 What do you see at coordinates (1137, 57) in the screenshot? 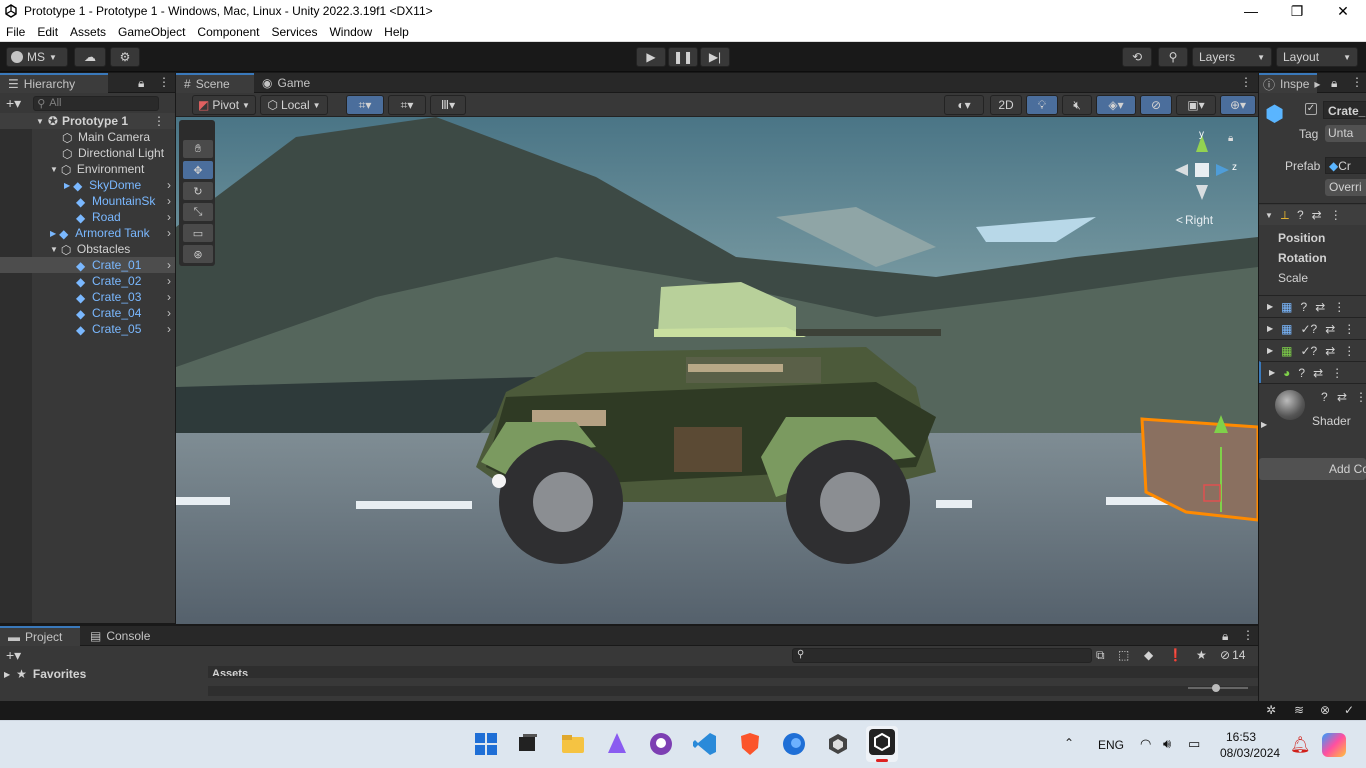
I see `undo-history-button: ⟲` at bounding box center [1137, 57].